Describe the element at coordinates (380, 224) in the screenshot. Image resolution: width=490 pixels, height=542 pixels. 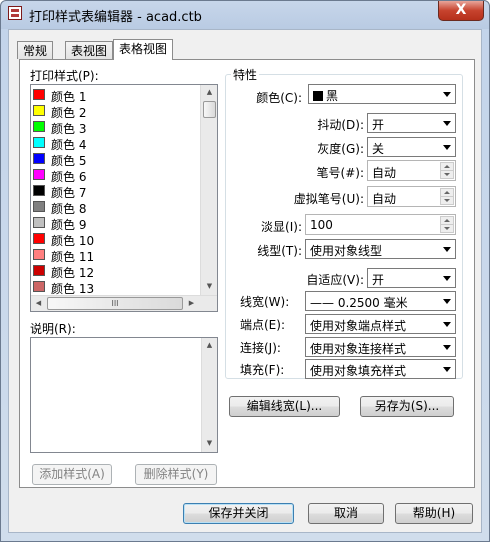
I see `screening-spinner: 100` at that location.